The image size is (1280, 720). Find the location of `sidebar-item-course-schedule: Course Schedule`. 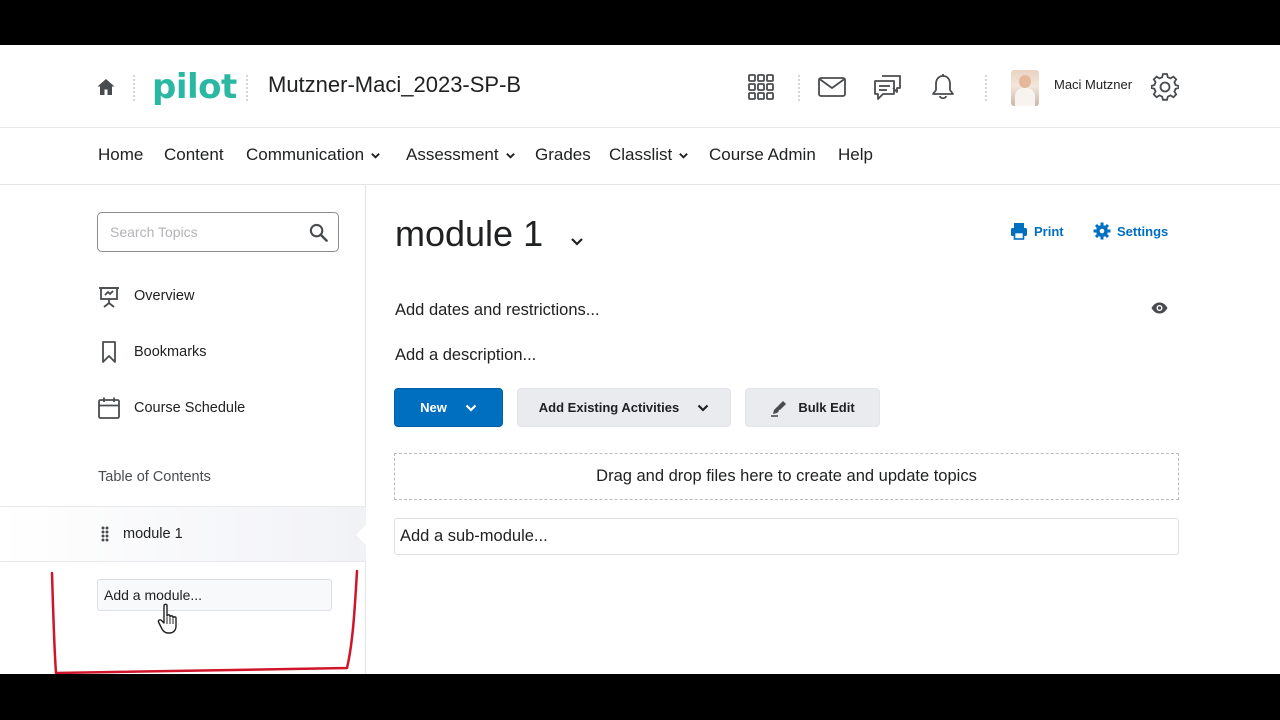

sidebar-item-course-schedule: Course Schedule is located at coordinates (171, 408).